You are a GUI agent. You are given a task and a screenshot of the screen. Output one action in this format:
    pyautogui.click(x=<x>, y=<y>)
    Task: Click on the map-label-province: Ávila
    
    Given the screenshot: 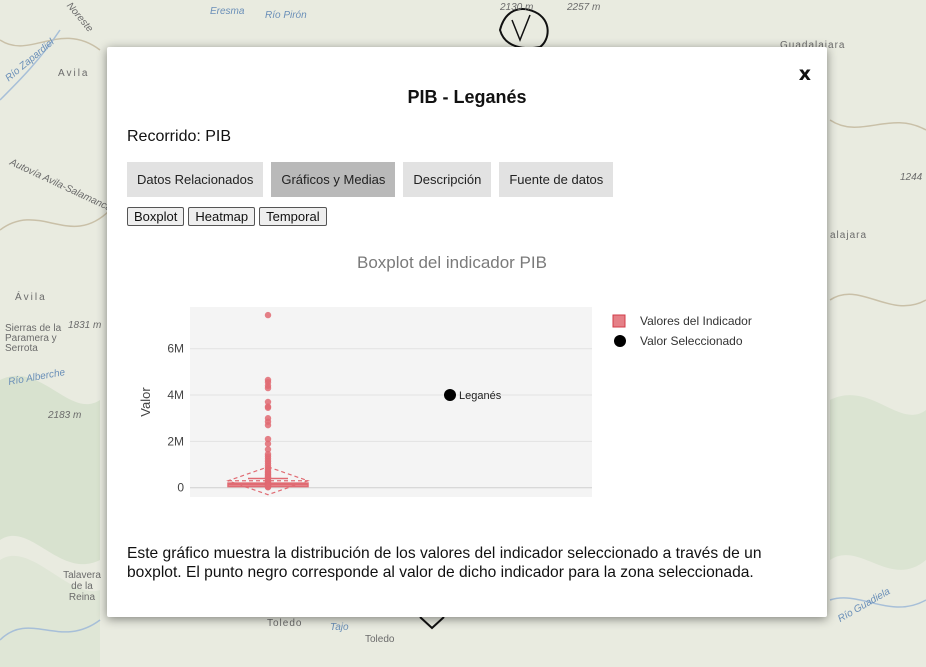 What is the action you would take?
    pyautogui.click(x=31, y=297)
    